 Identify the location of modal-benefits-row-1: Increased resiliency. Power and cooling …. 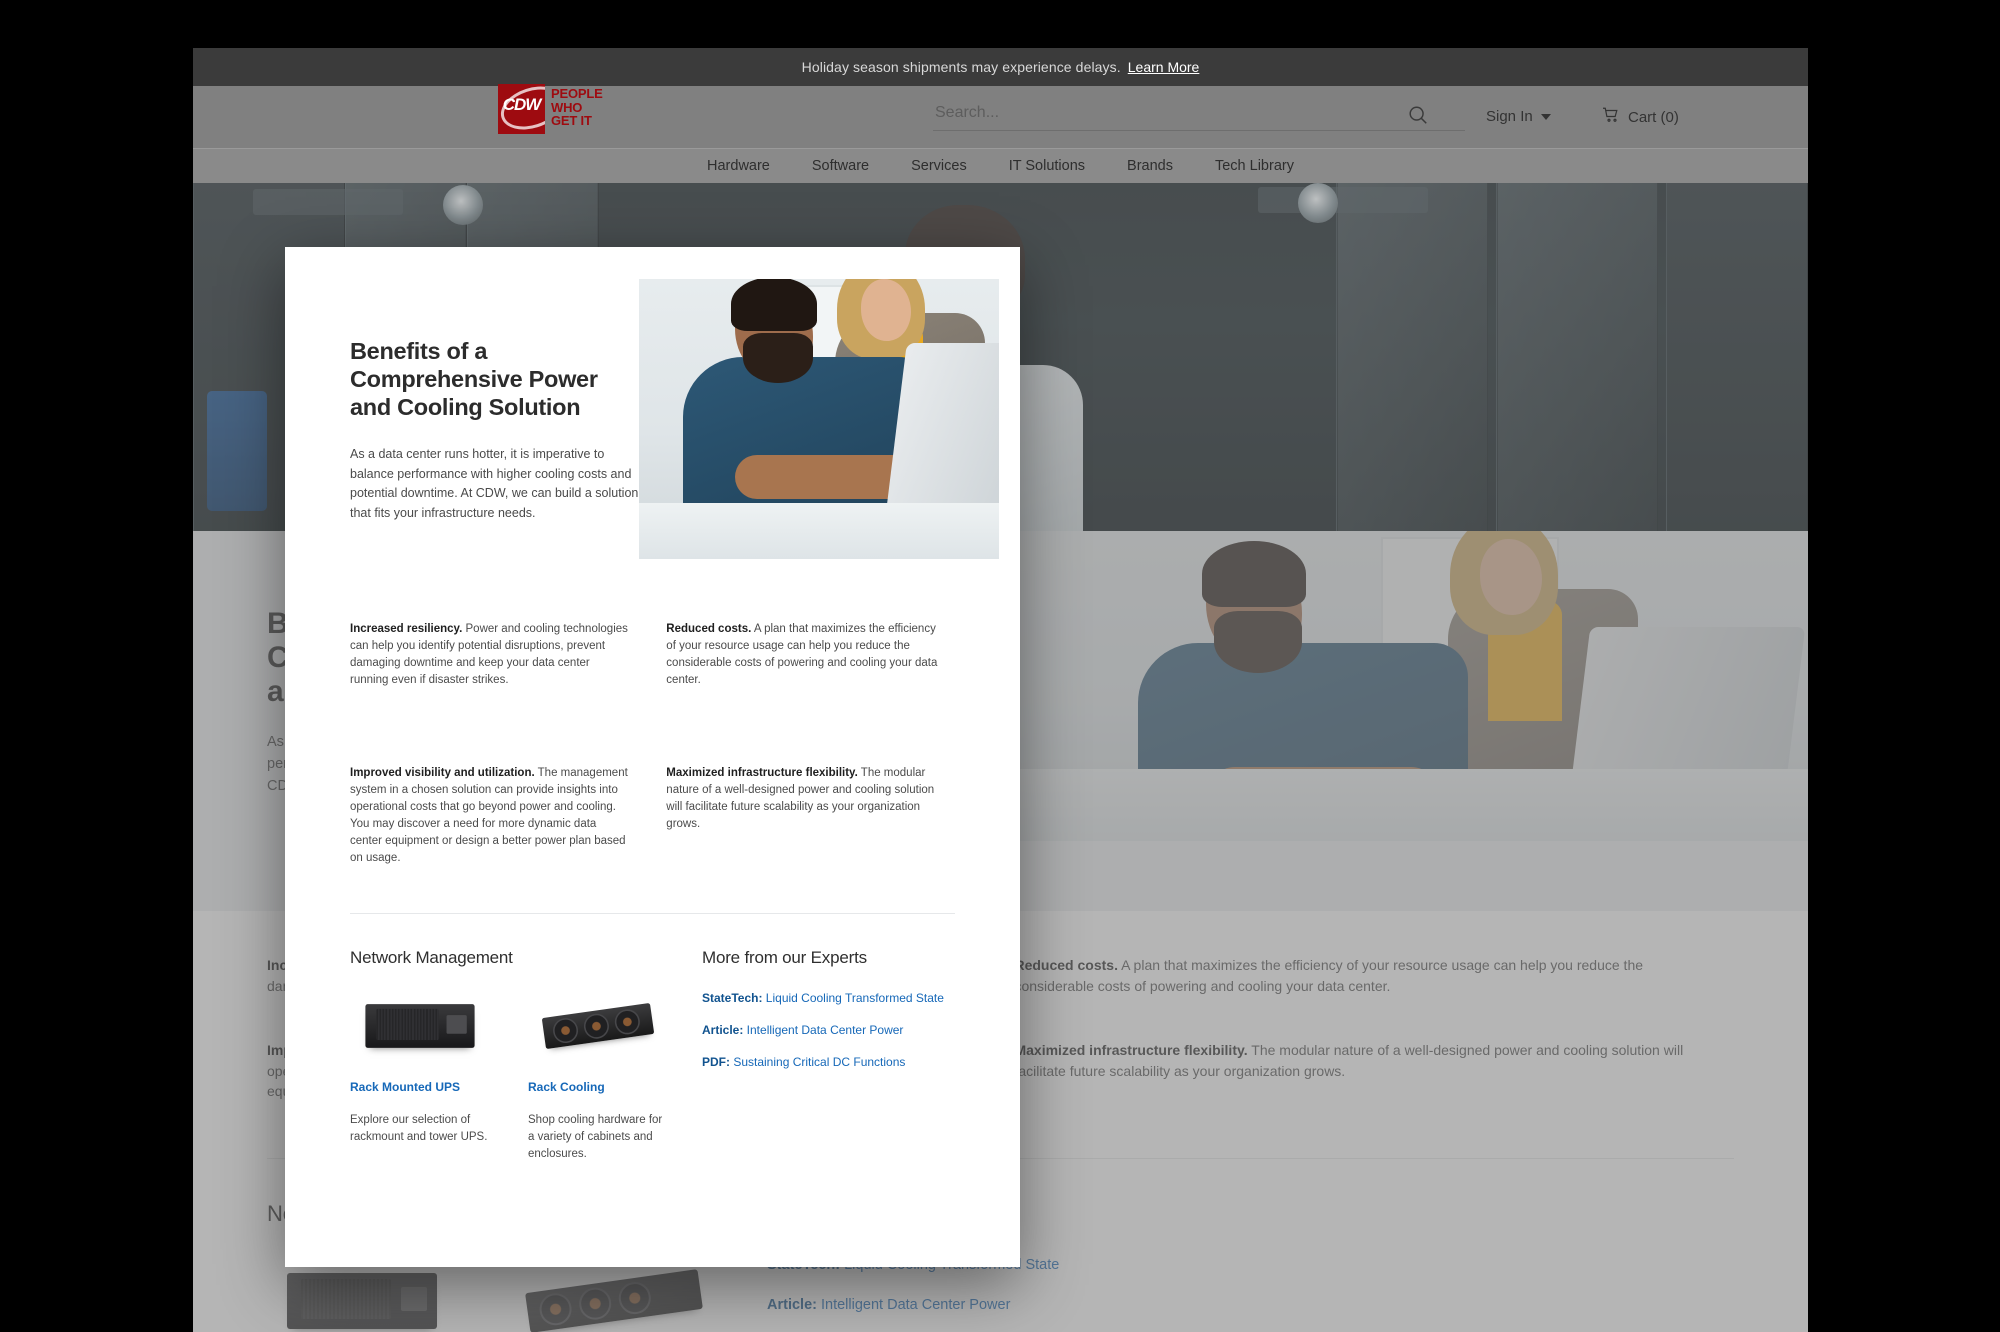
(652, 655).